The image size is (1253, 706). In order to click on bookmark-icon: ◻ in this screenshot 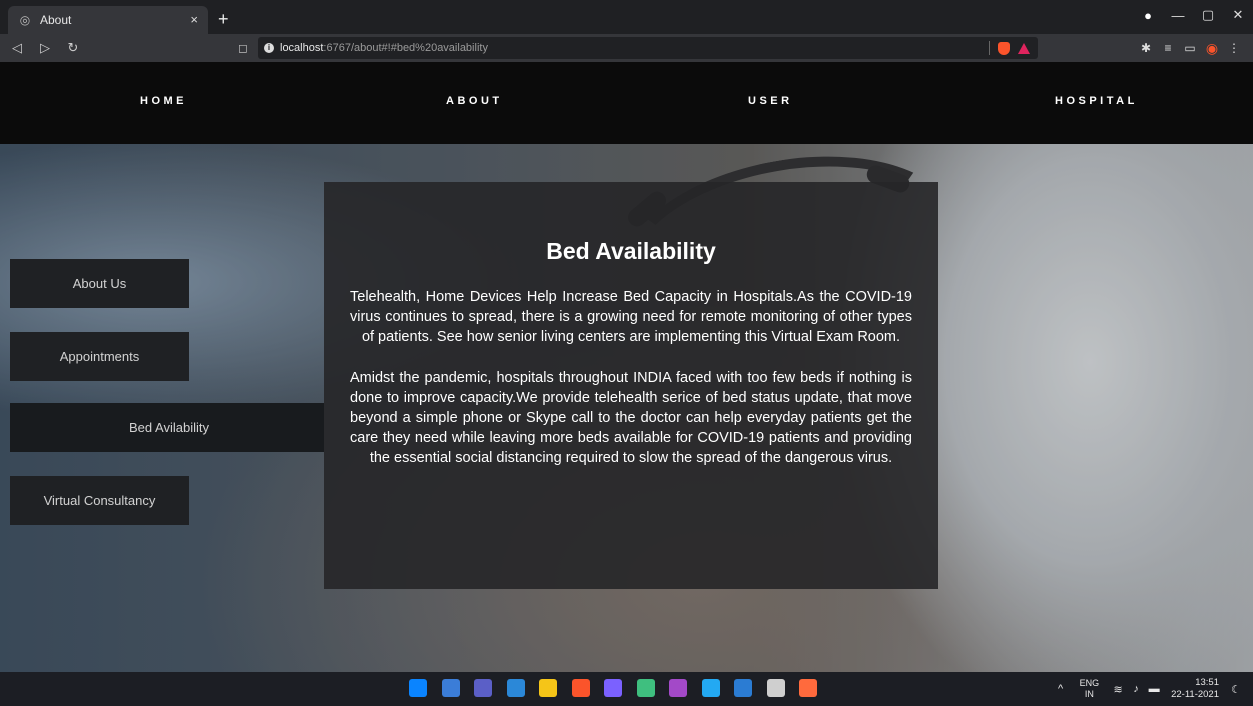, I will do `click(243, 48)`.